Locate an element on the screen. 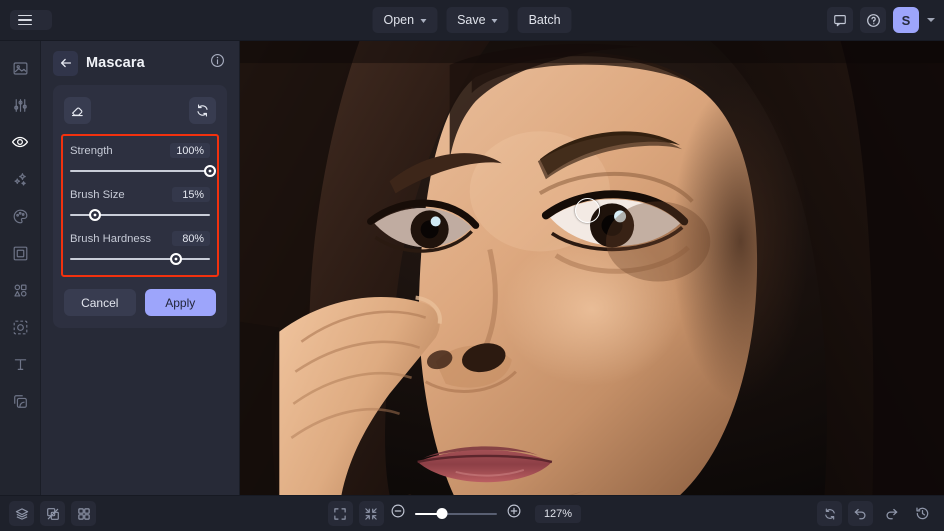 This screenshot has width=944, height=531. actual-size-button is located at coordinates (371, 513).